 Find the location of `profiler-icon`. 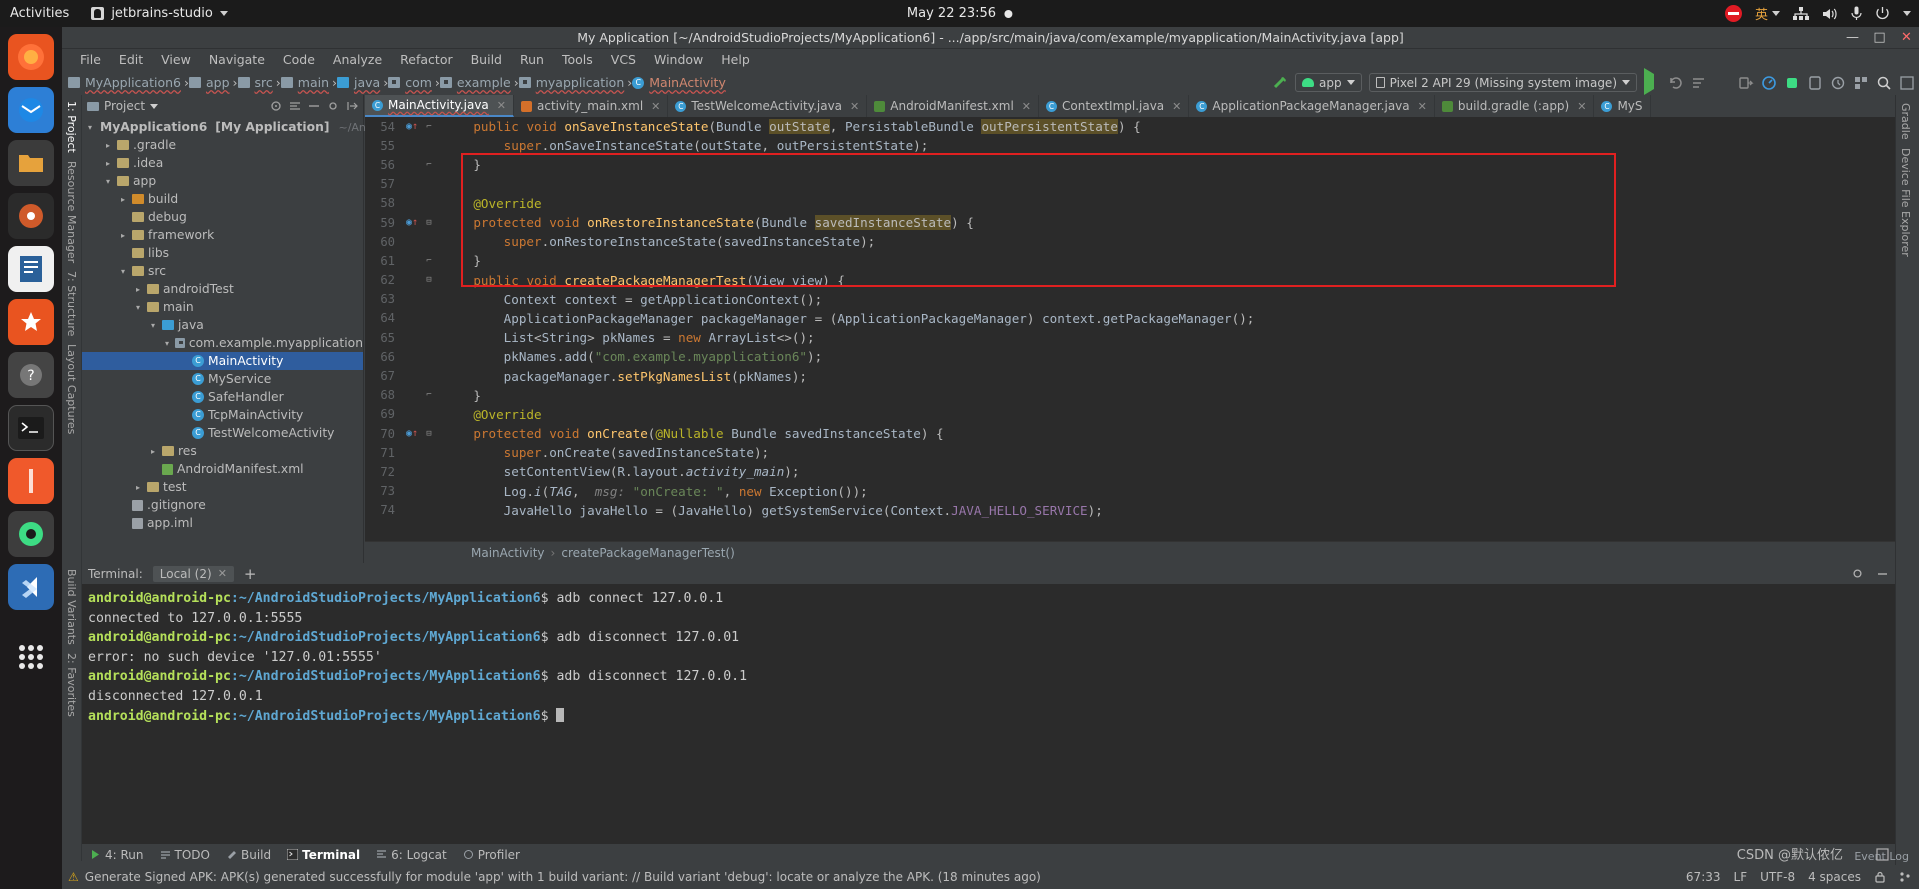

profiler-icon is located at coordinates (1769, 83).